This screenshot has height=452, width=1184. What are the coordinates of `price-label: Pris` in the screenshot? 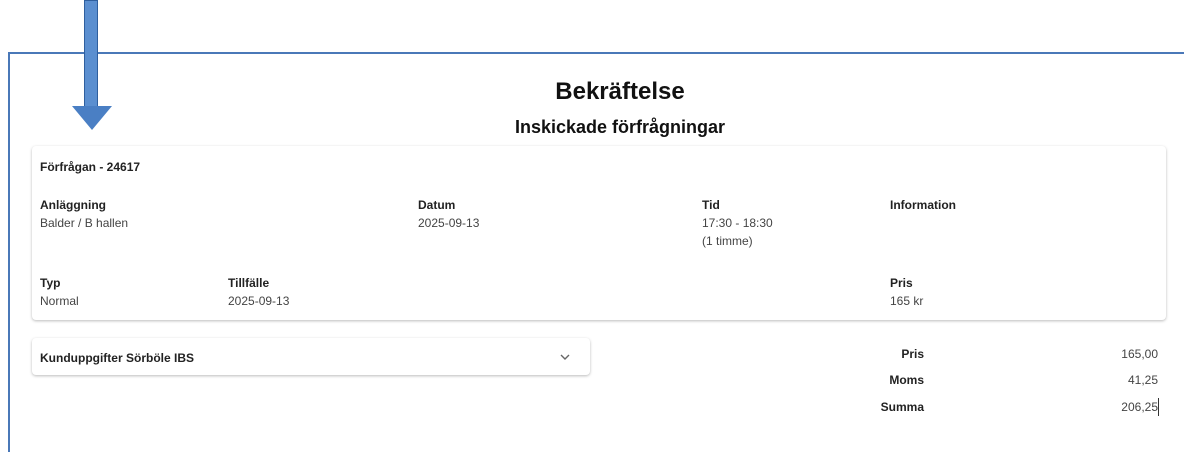 It's located at (901, 283).